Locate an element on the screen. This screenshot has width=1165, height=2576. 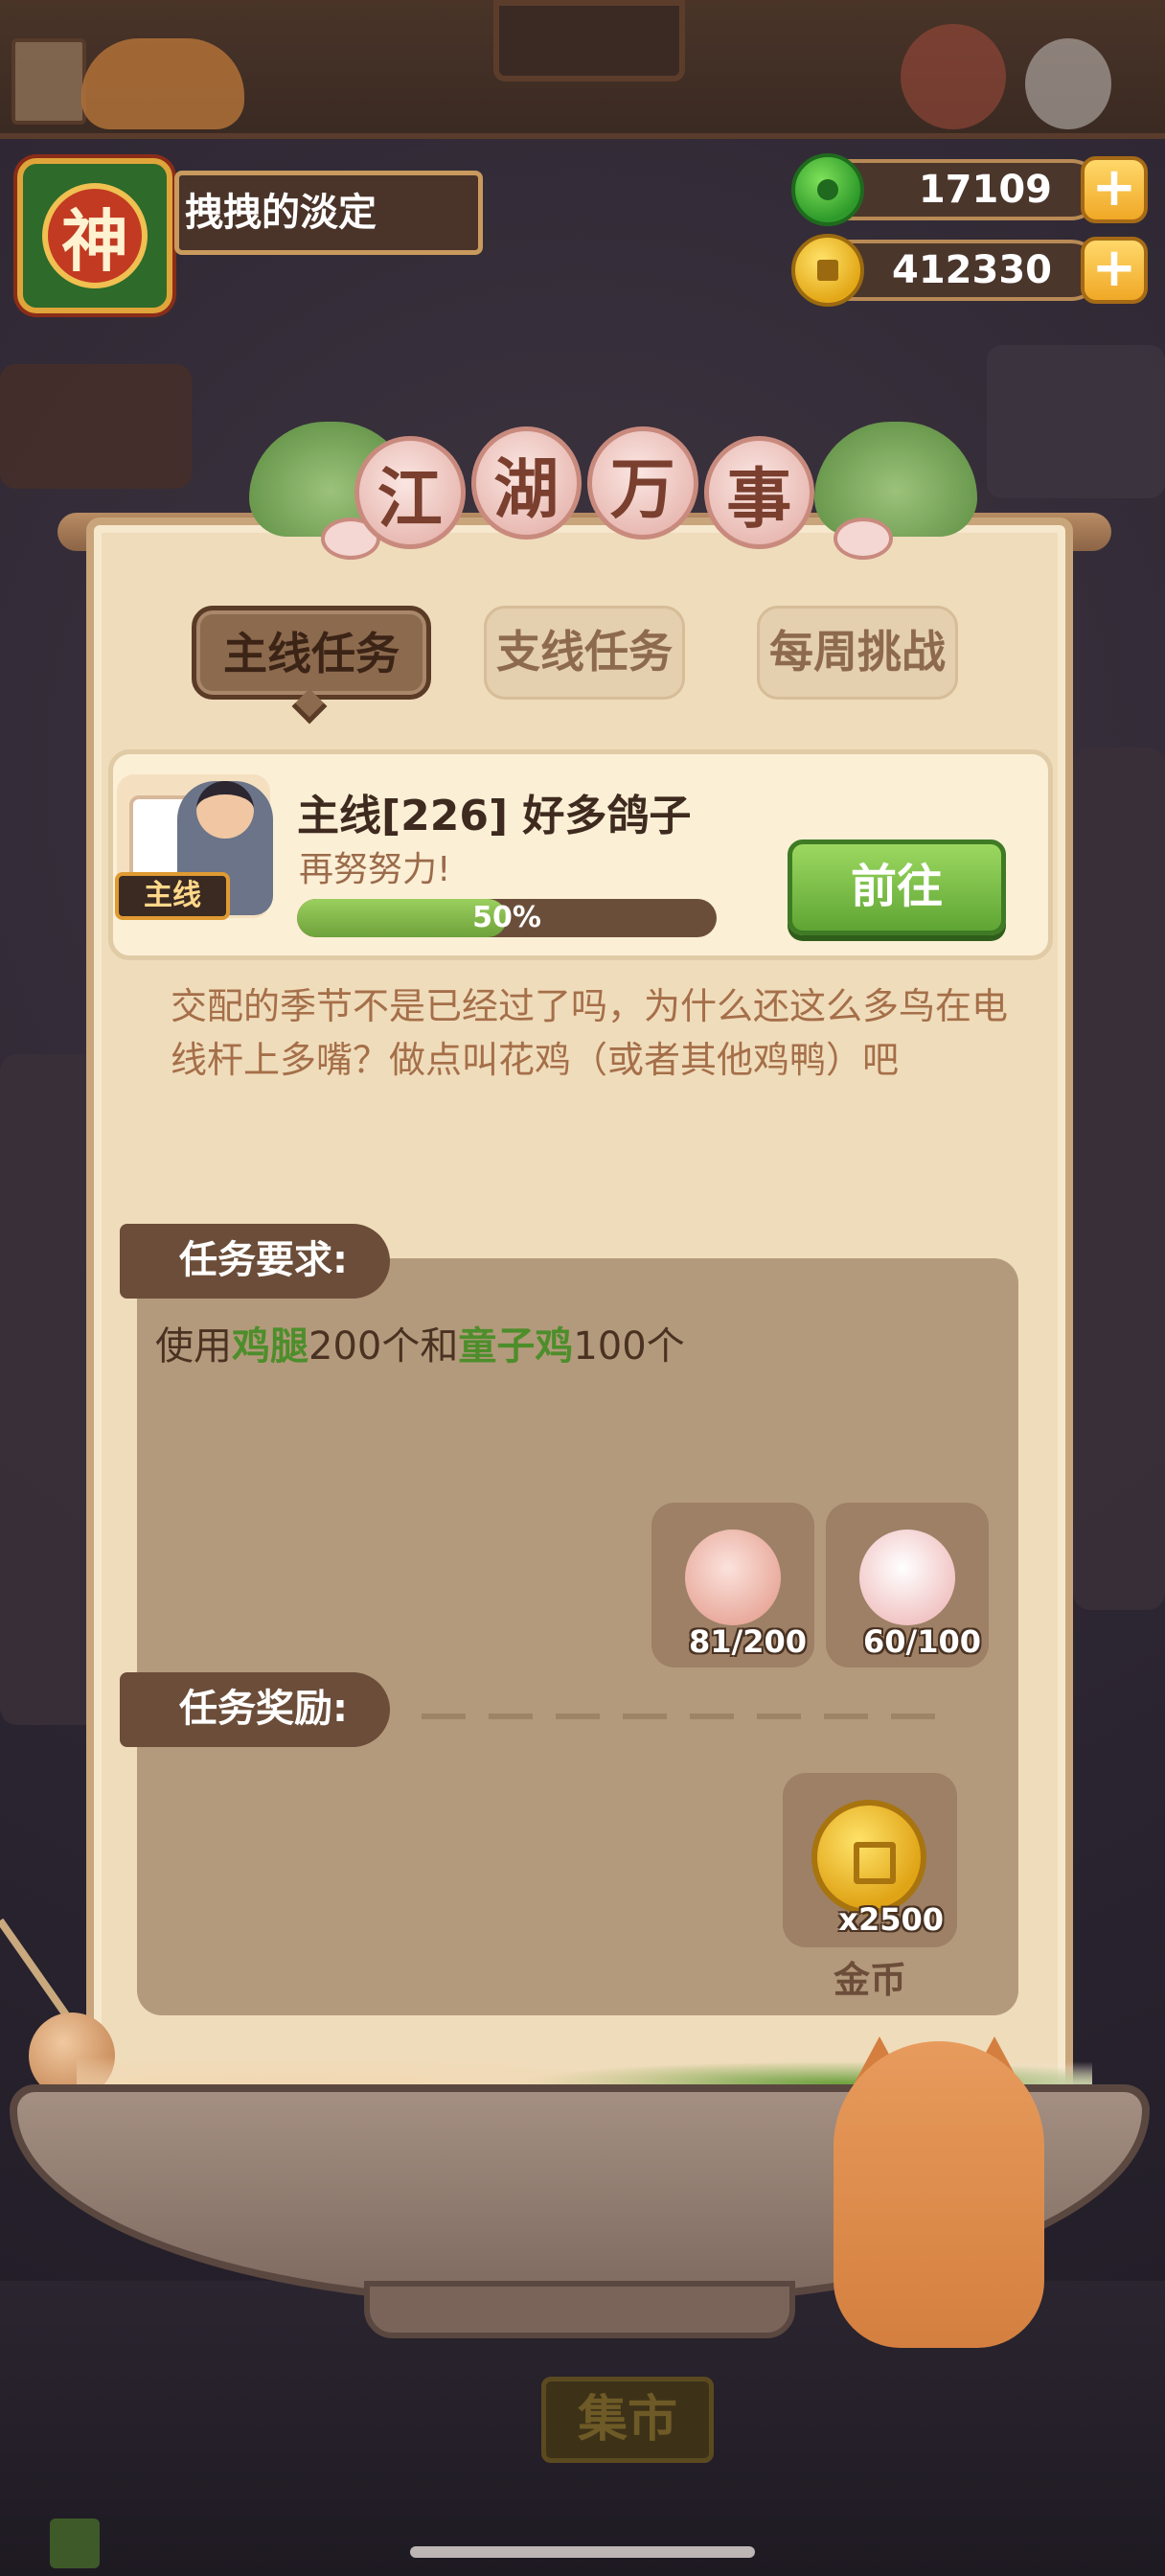
reward-item-slot: x2500 is located at coordinates (870, 1860).